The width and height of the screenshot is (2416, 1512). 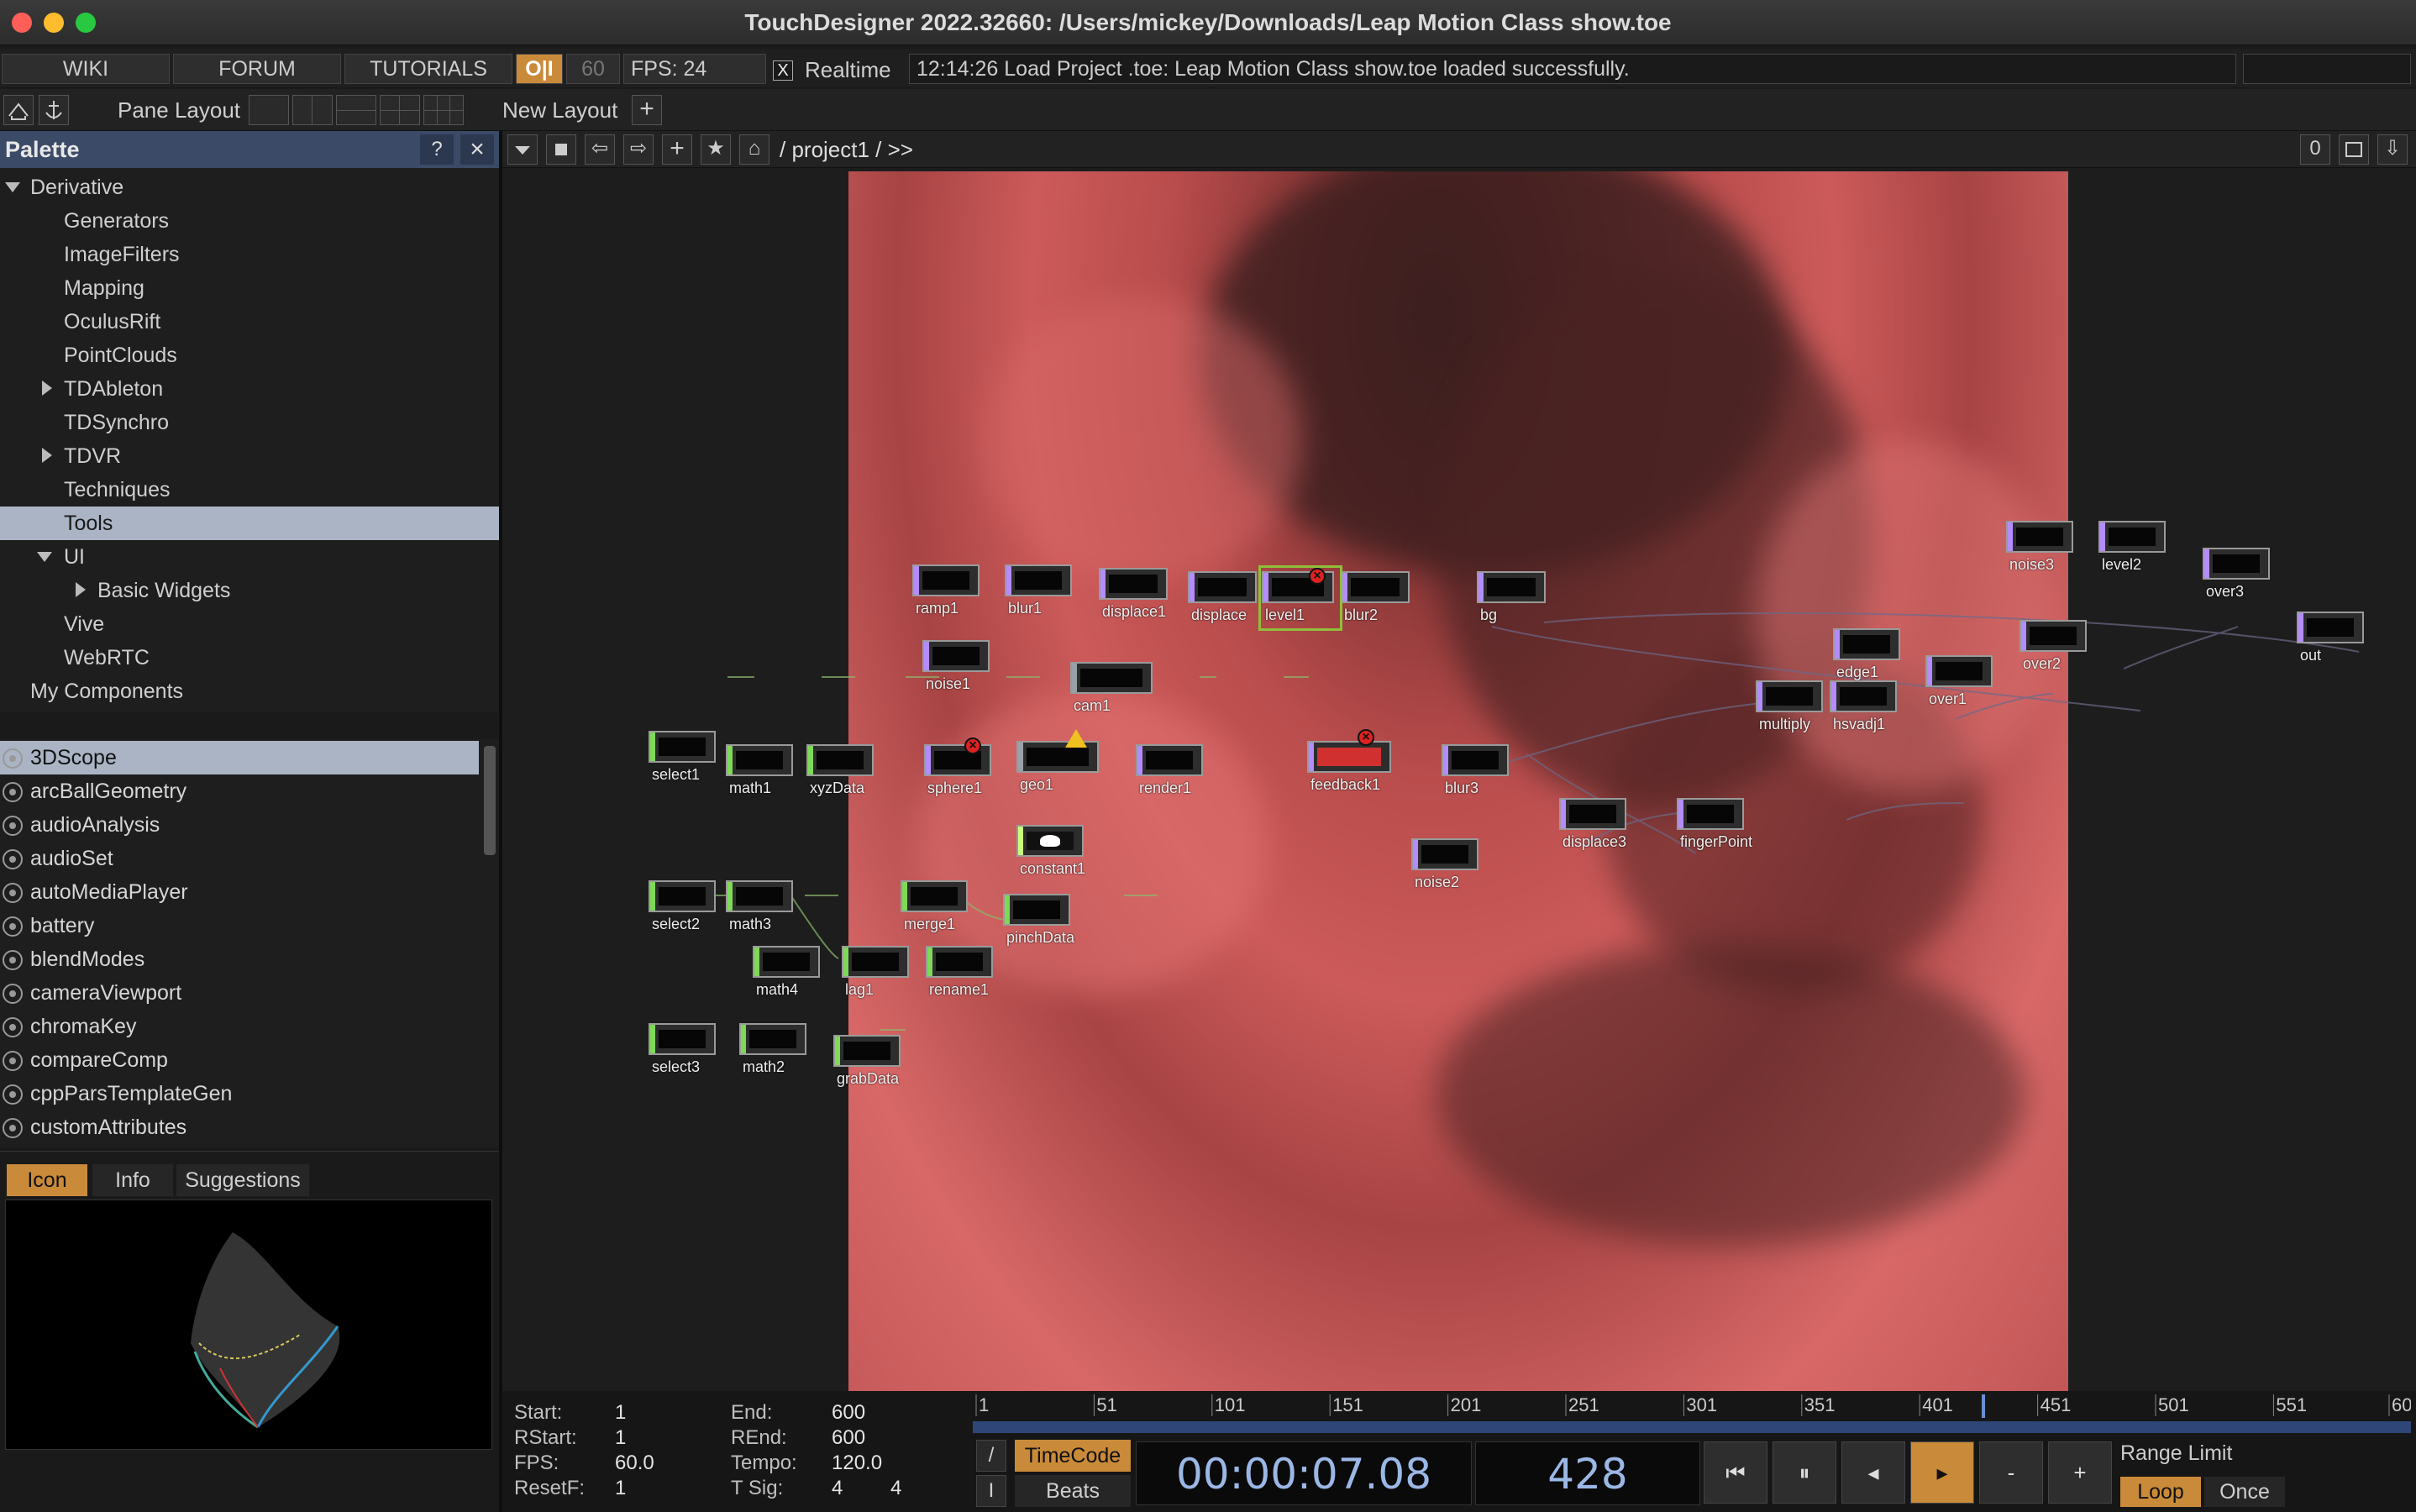 I want to click on operator-node: merge1, so click(x=934, y=906).